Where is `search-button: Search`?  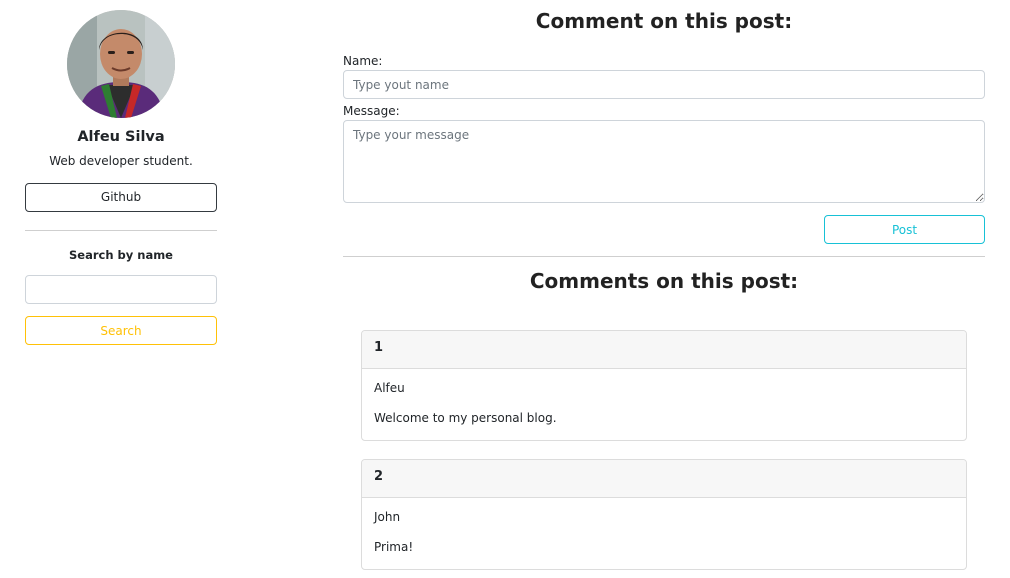
search-button: Search is located at coordinates (121, 330).